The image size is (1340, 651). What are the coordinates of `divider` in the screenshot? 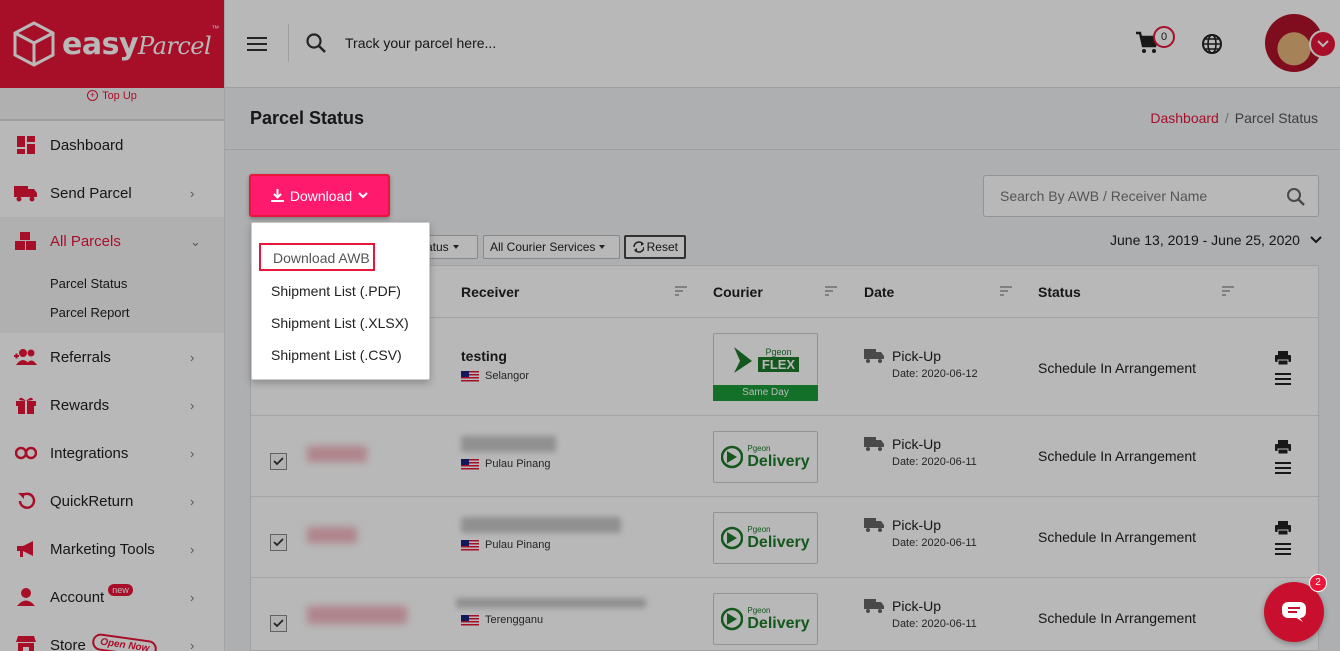 It's located at (288, 43).